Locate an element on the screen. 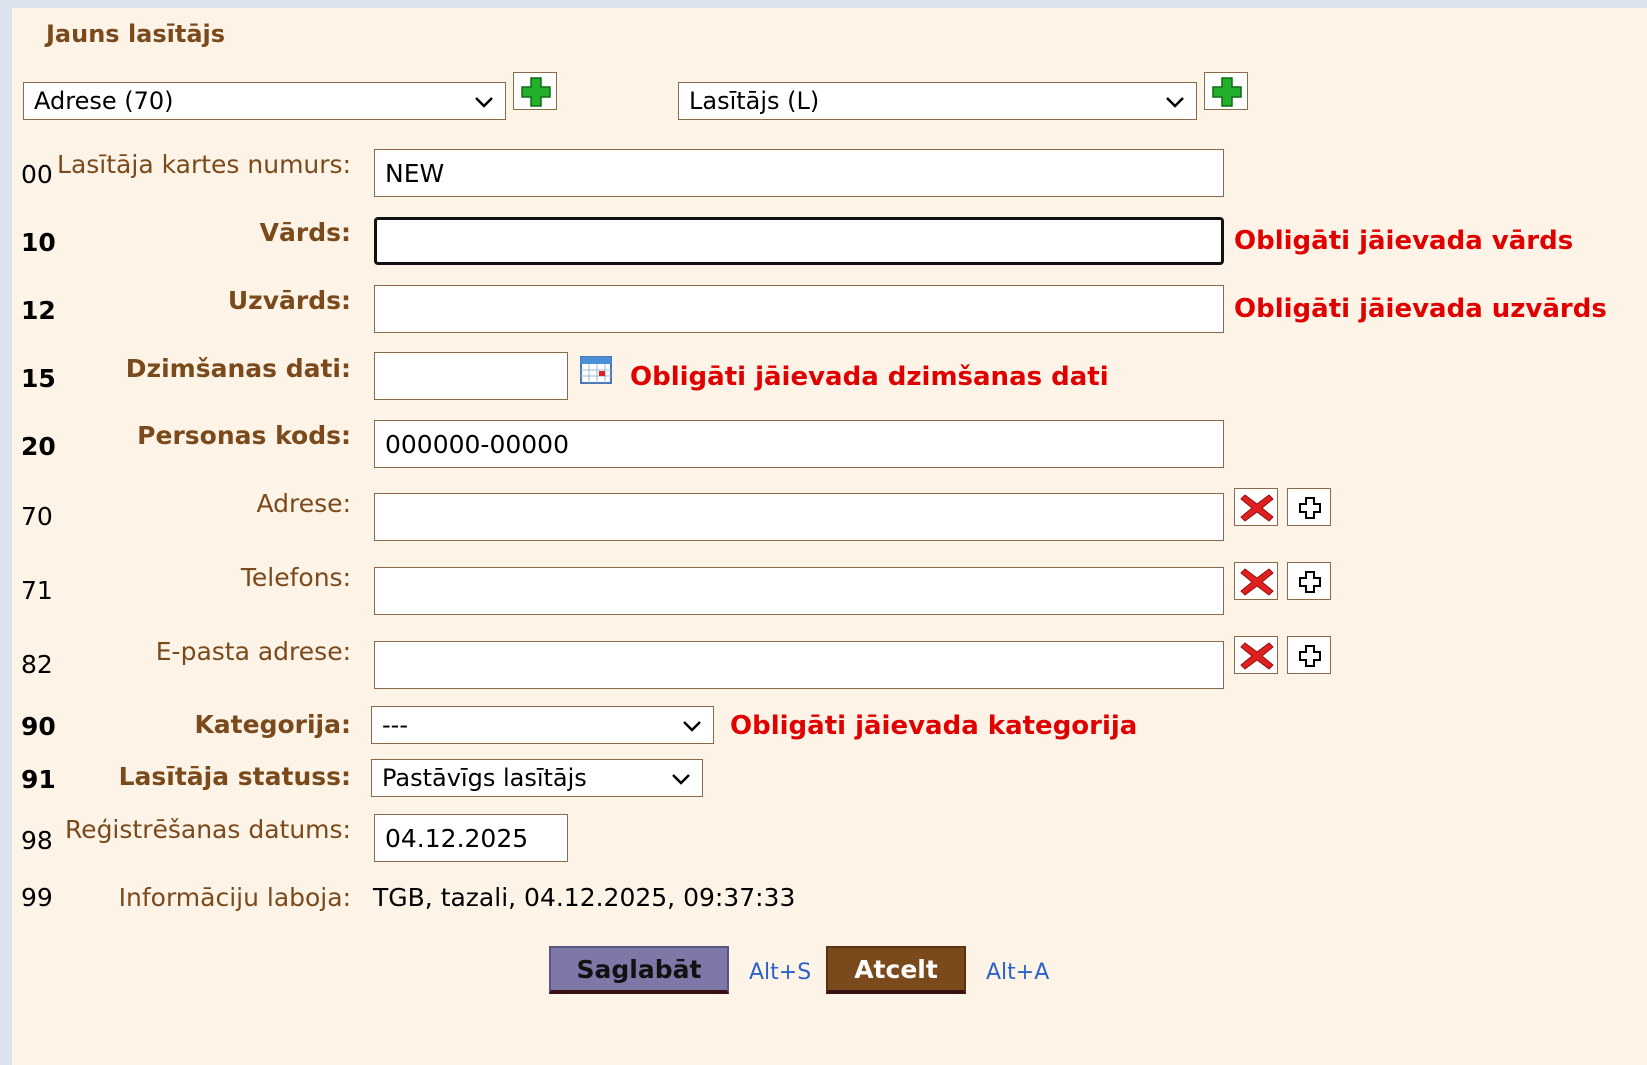  category-select-value: --- is located at coordinates (395, 725).